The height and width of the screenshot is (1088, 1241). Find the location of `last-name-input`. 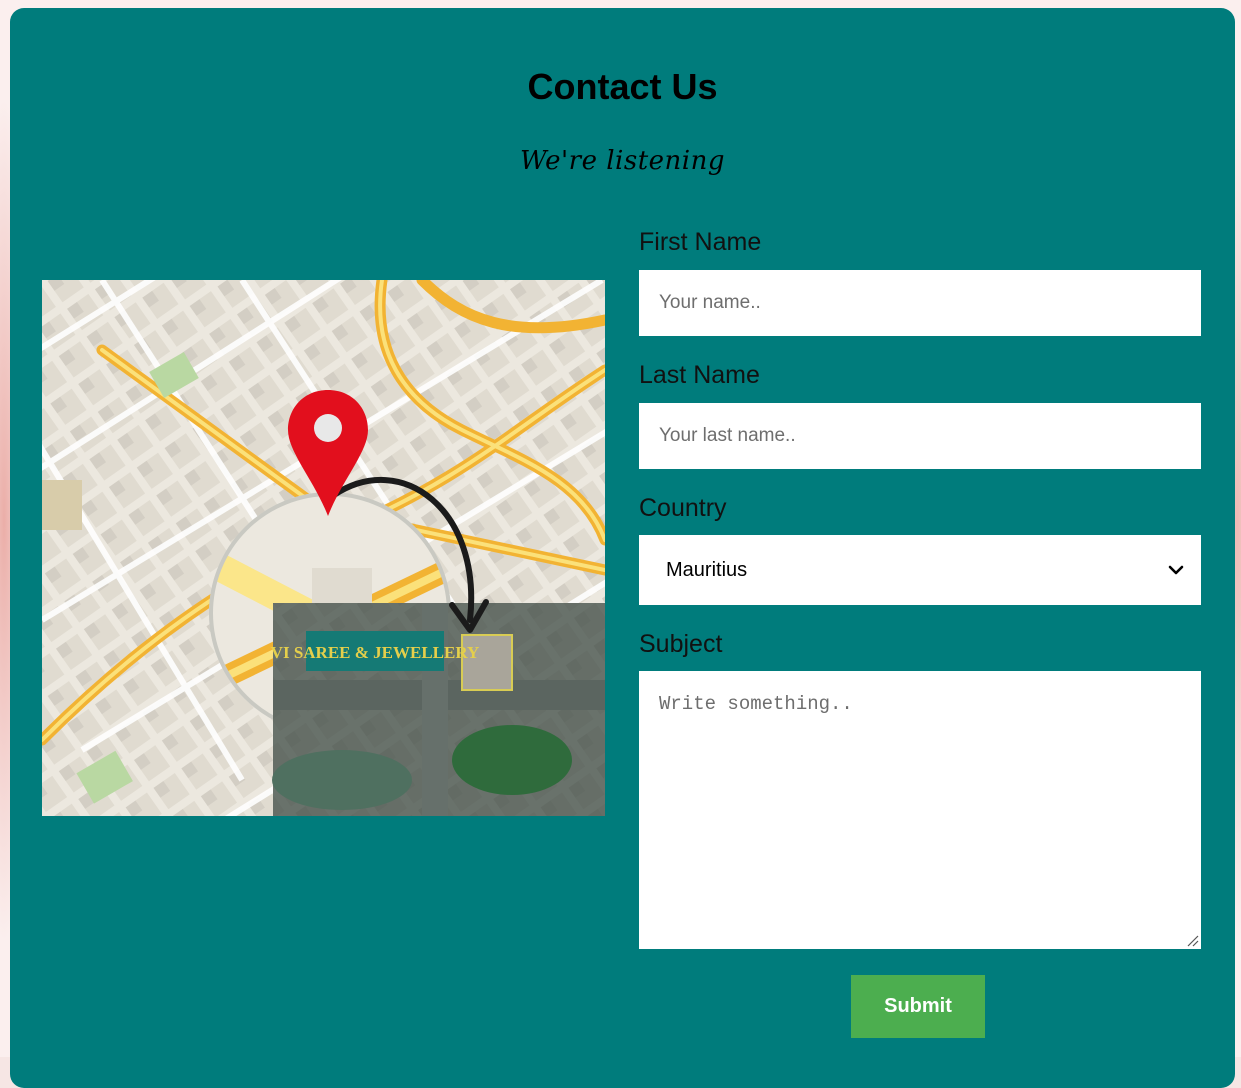

last-name-input is located at coordinates (920, 436).